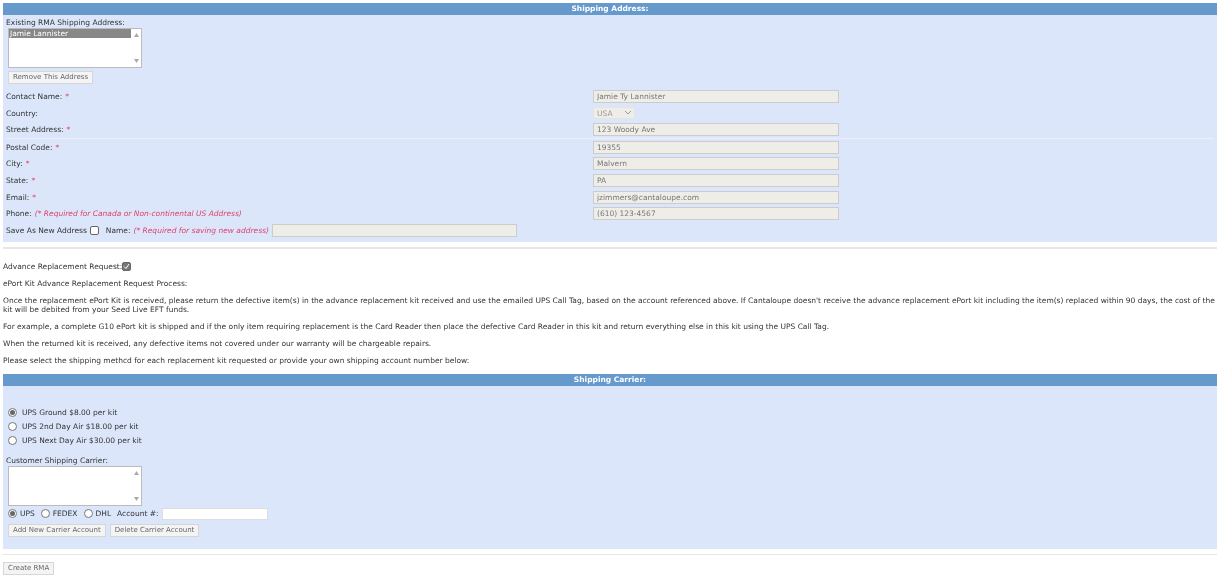 The image size is (1220, 575). What do you see at coordinates (628, 113) in the screenshot?
I see `chevron-down-icon` at bounding box center [628, 113].